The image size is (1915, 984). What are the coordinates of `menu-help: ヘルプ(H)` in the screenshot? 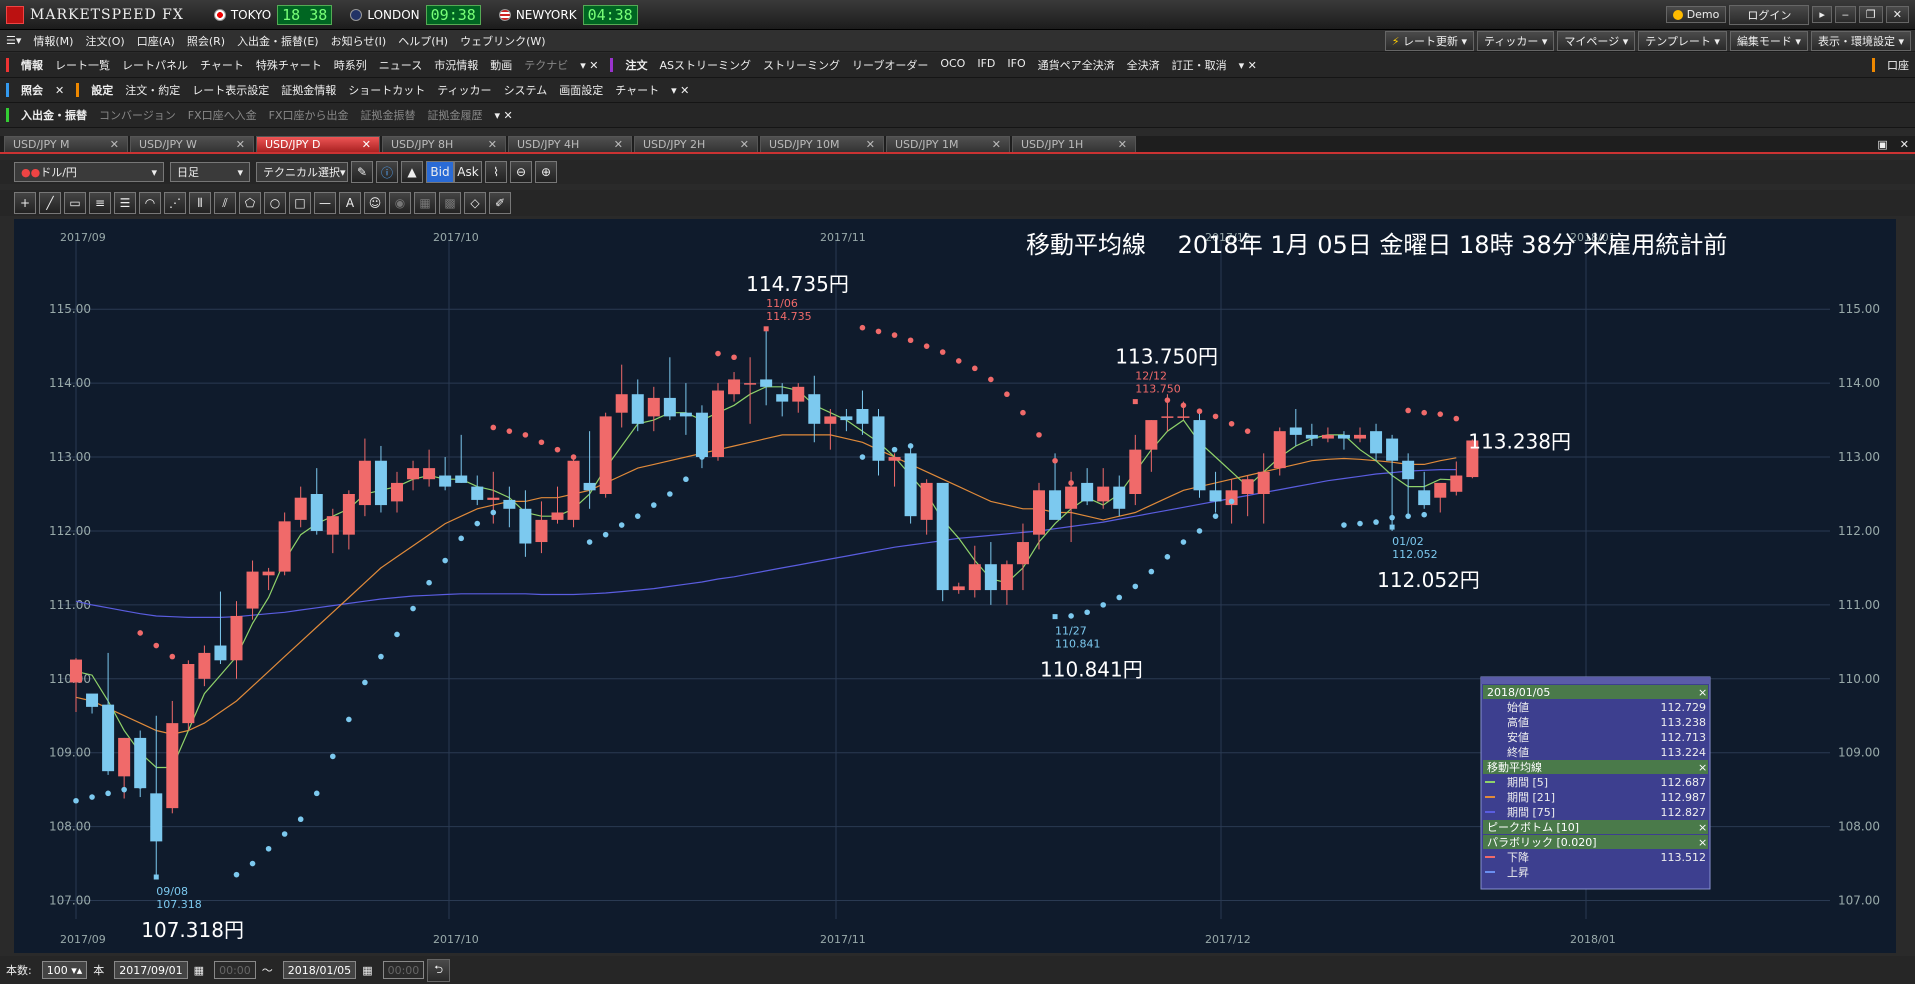 It's located at (423, 41).